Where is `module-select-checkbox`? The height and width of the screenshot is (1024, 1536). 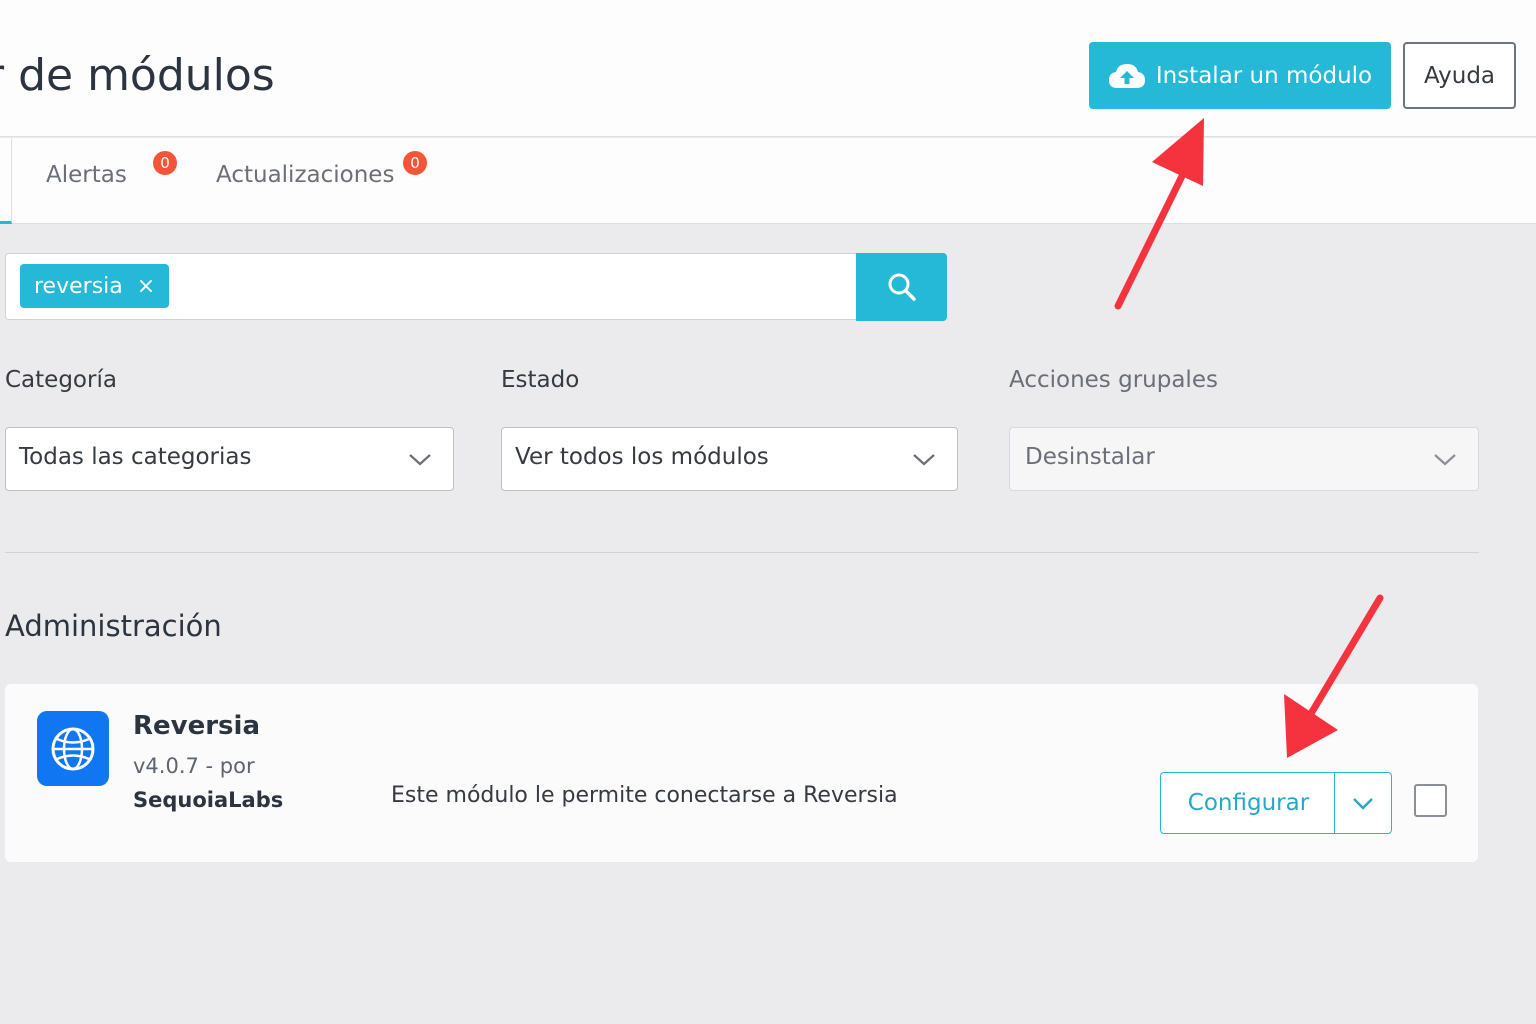 module-select-checkbox is located at coordinates (1430, 800).